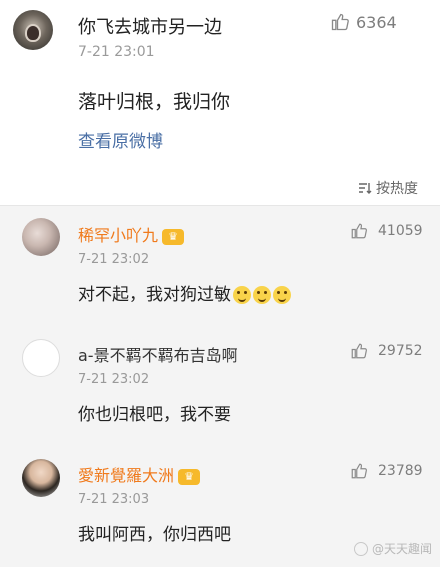 The height and width of the screenshot is (567, 440). I want to click on comment-like-button: 23789, so click(386, 471).